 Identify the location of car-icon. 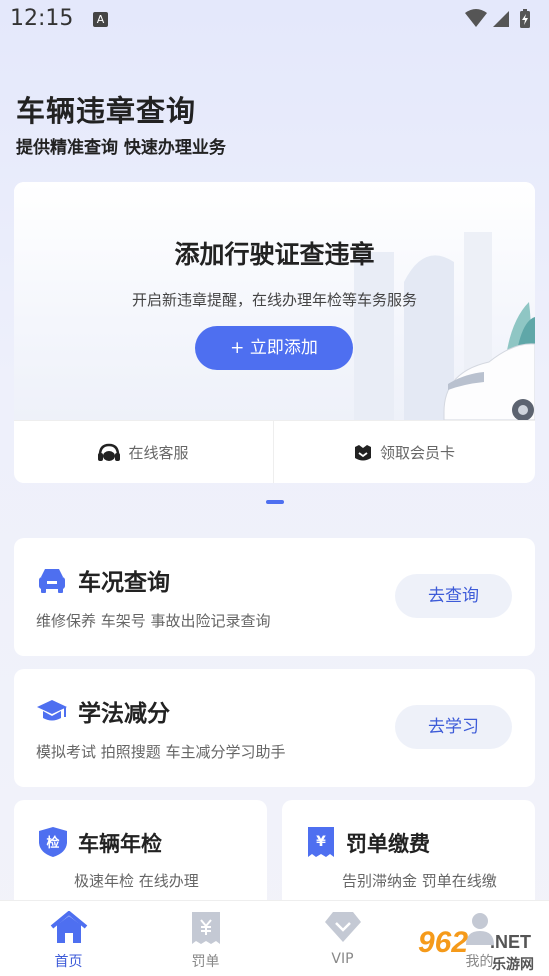
(52, 581).